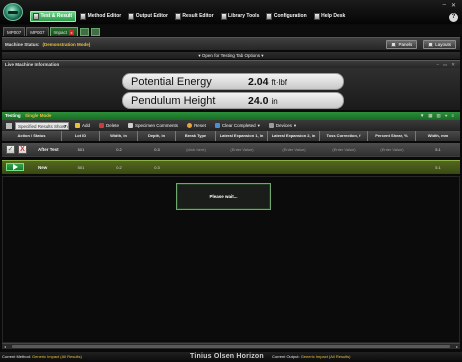  What do you see at coordinates (294, 150) in the screenshot?
I see `cell-lateral-exp-2: (Enter Value)` at bounding box center [294, 150].